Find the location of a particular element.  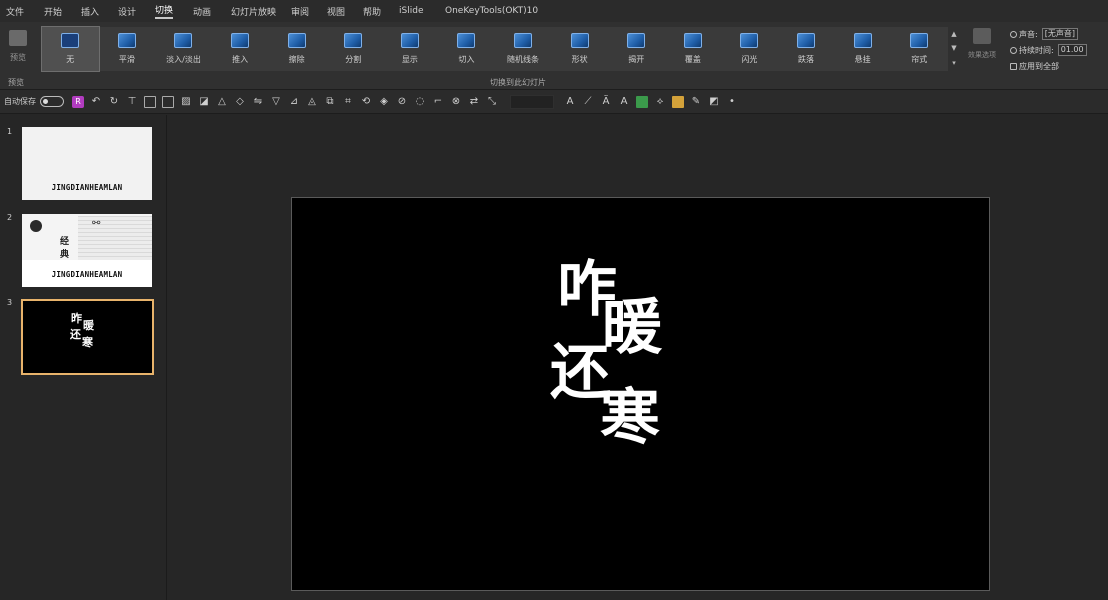

tag-icon: ◈ is located at coordinates (384, 102).